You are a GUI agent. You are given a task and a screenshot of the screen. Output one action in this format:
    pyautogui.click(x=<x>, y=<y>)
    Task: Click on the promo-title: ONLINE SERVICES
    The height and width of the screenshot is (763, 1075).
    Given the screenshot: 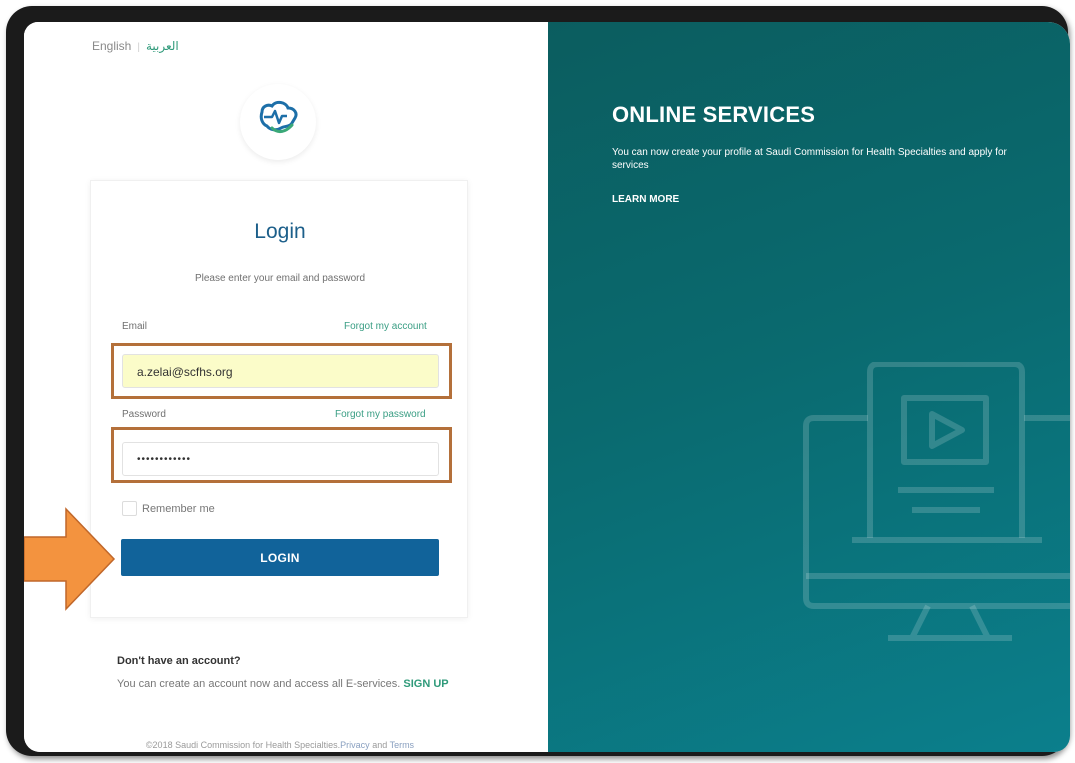 What is the action you would take?
    pyautogui.click(x=714, y=114)
    